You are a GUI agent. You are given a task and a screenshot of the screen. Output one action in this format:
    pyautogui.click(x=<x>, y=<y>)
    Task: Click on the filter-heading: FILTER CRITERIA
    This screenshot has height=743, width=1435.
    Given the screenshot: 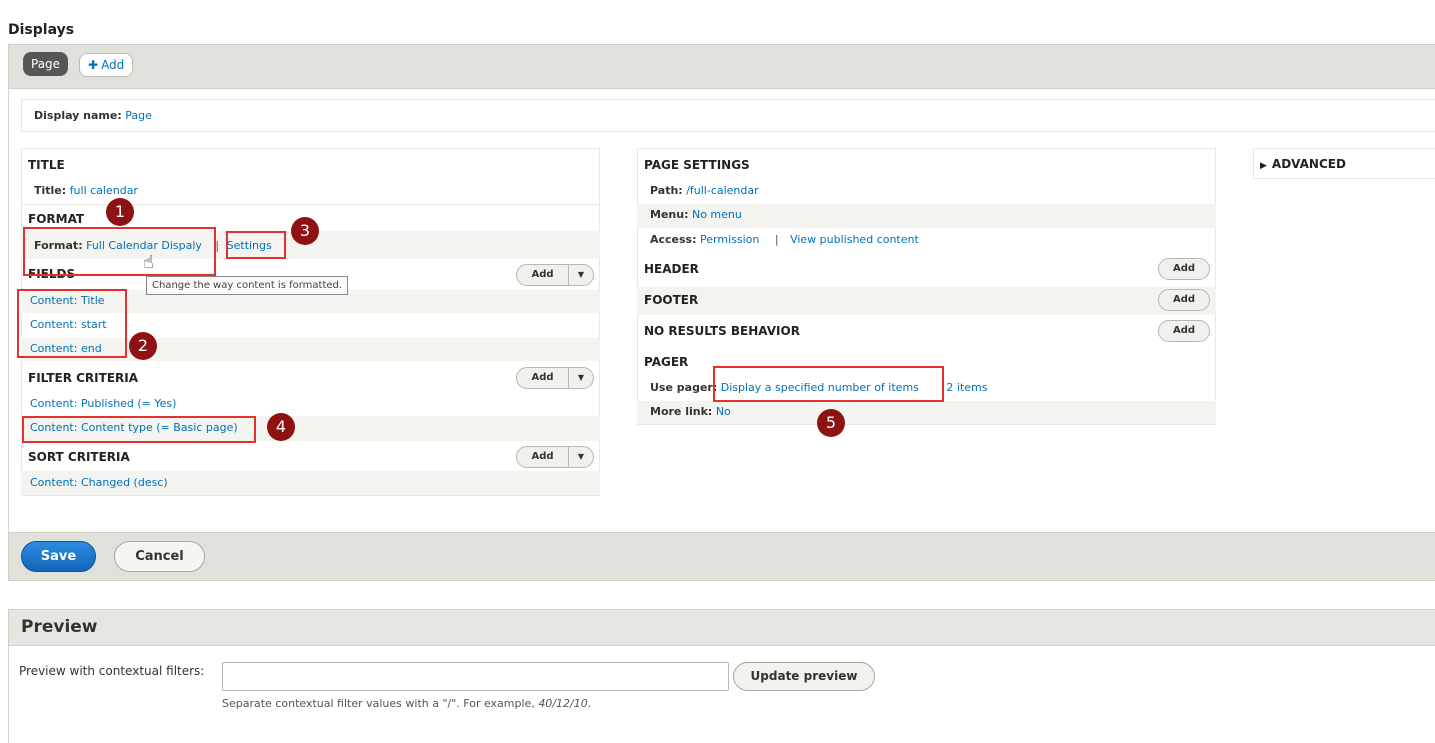 What is the action you would take?
    pyautogui.click(x=83, y=378)
    